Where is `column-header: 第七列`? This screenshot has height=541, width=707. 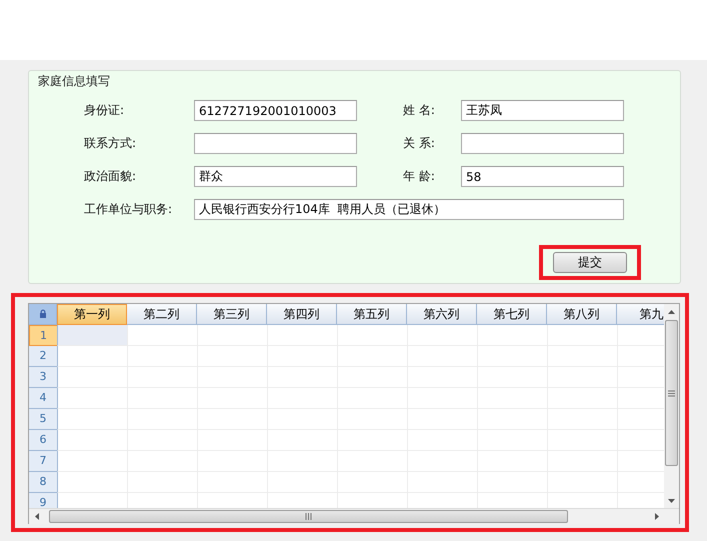
column-header: 第七列 is located at coordinates (512, 314).